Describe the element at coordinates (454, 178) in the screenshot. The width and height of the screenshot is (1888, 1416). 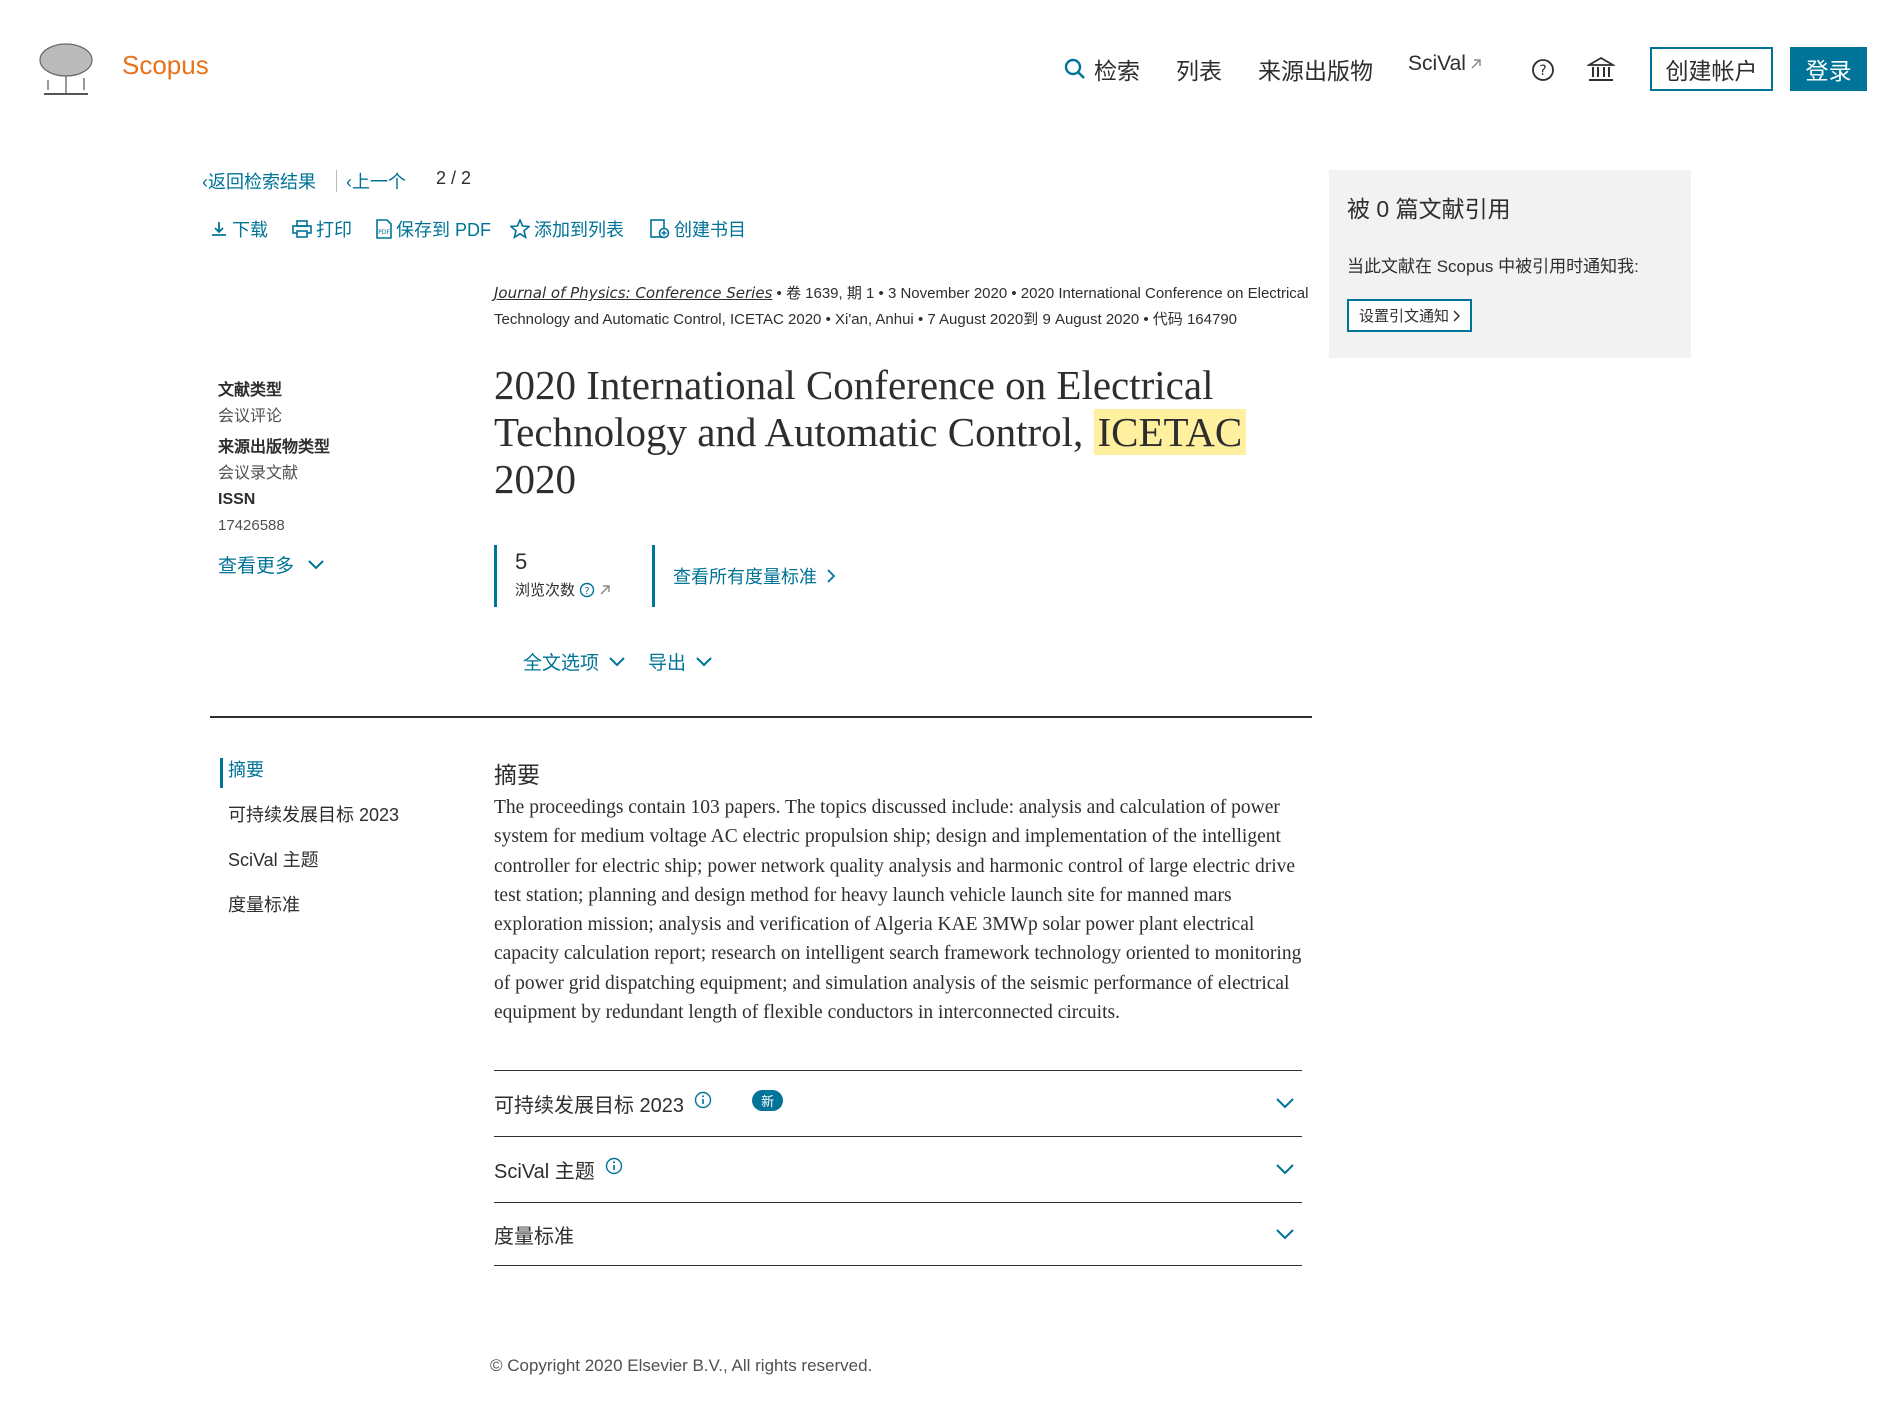
I see `page-indicator: 2 / 2` at that location.